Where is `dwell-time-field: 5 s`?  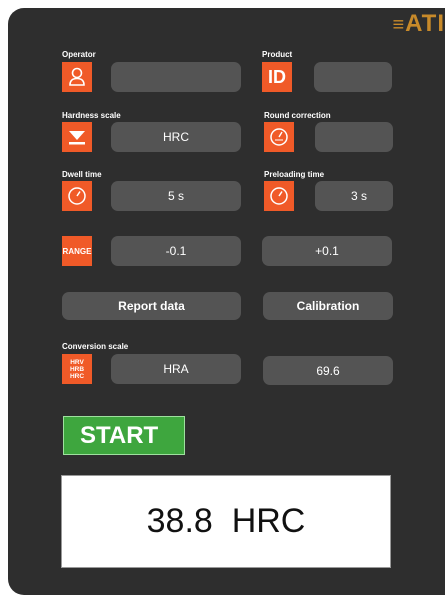
dwell-time-field: 5 s is located at coordinates (176, 196).